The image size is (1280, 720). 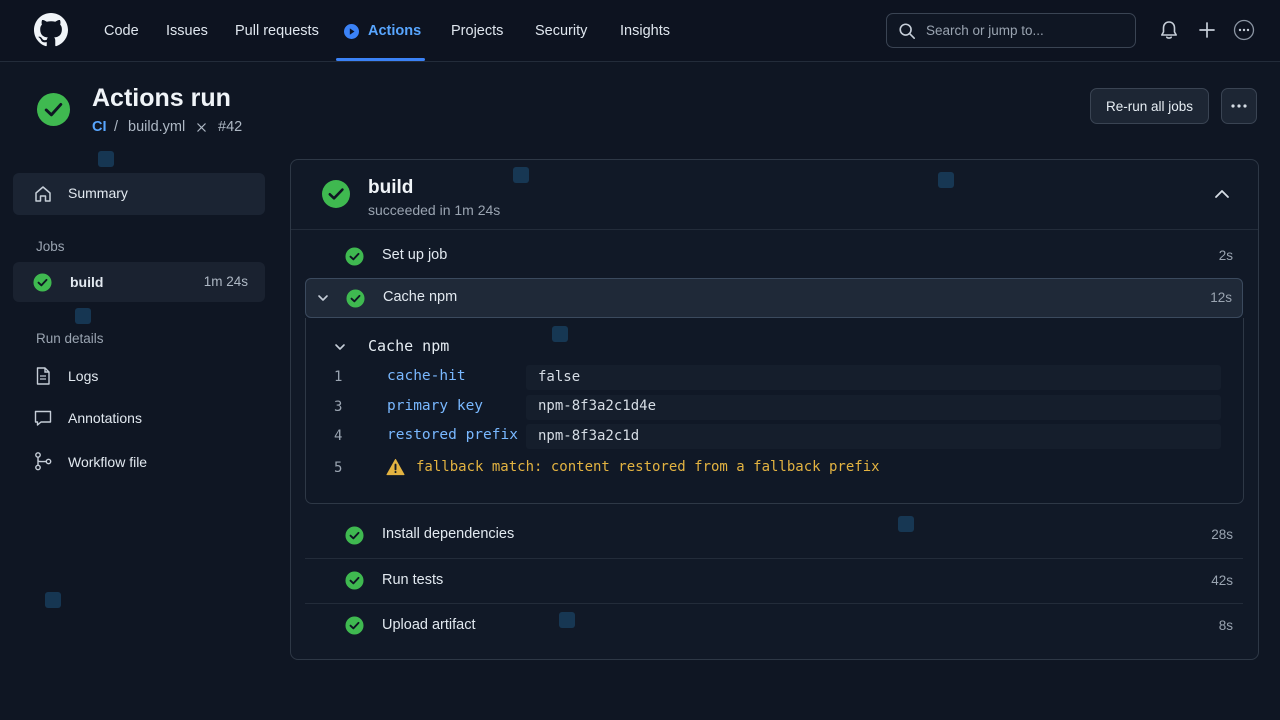 I want to click on step-name: Set up job, so click(x=415, y=255).